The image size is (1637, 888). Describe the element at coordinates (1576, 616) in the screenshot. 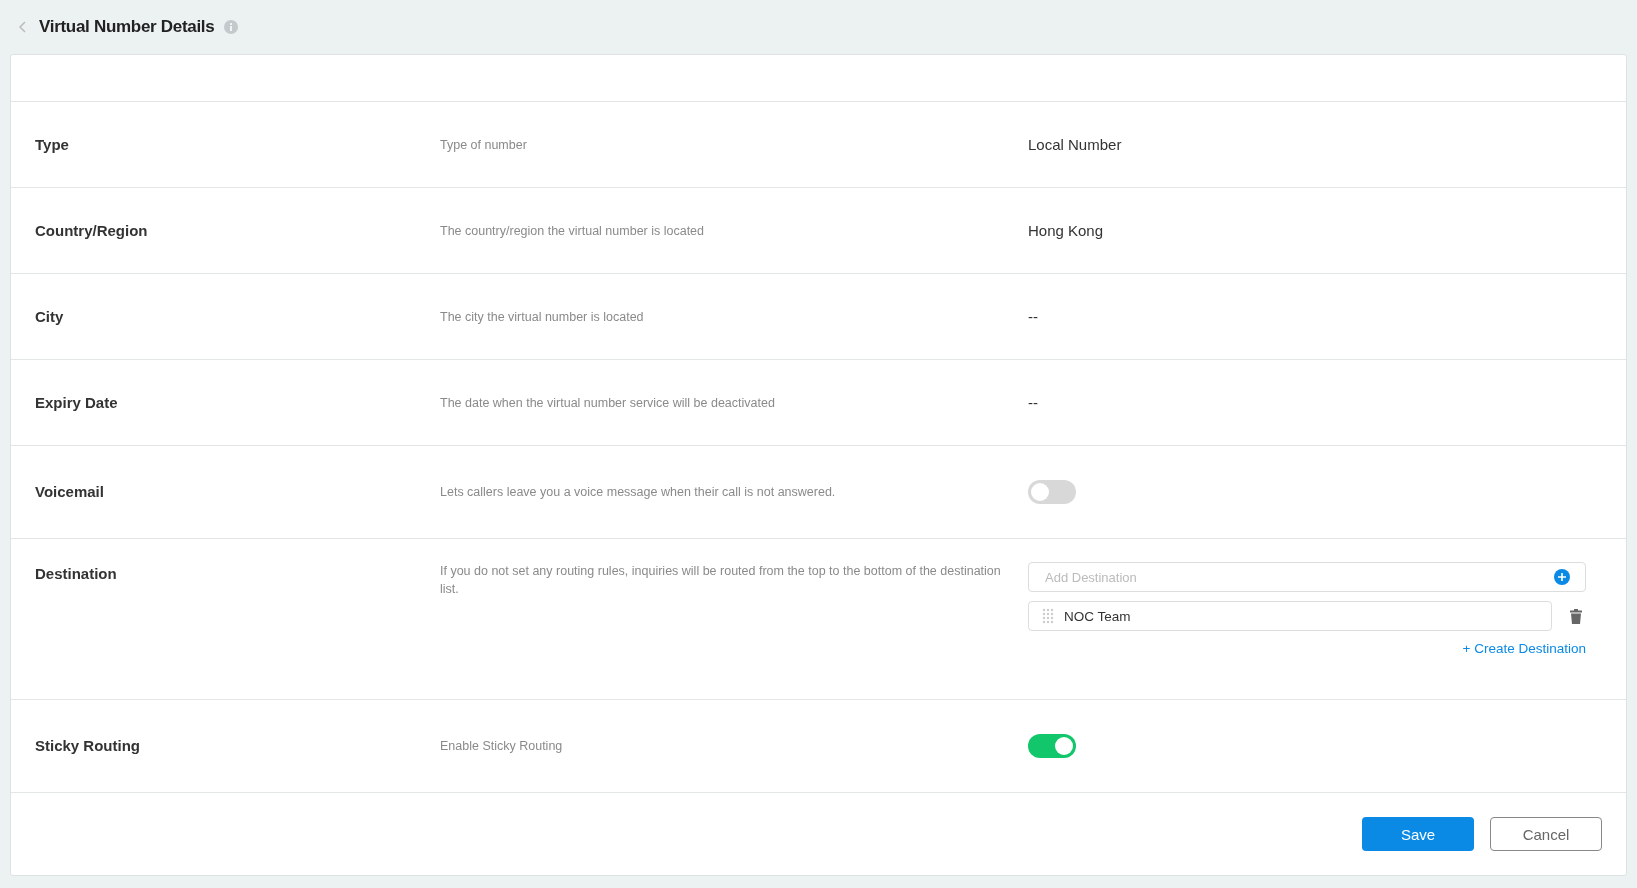

I see `trash-icon` at that location.